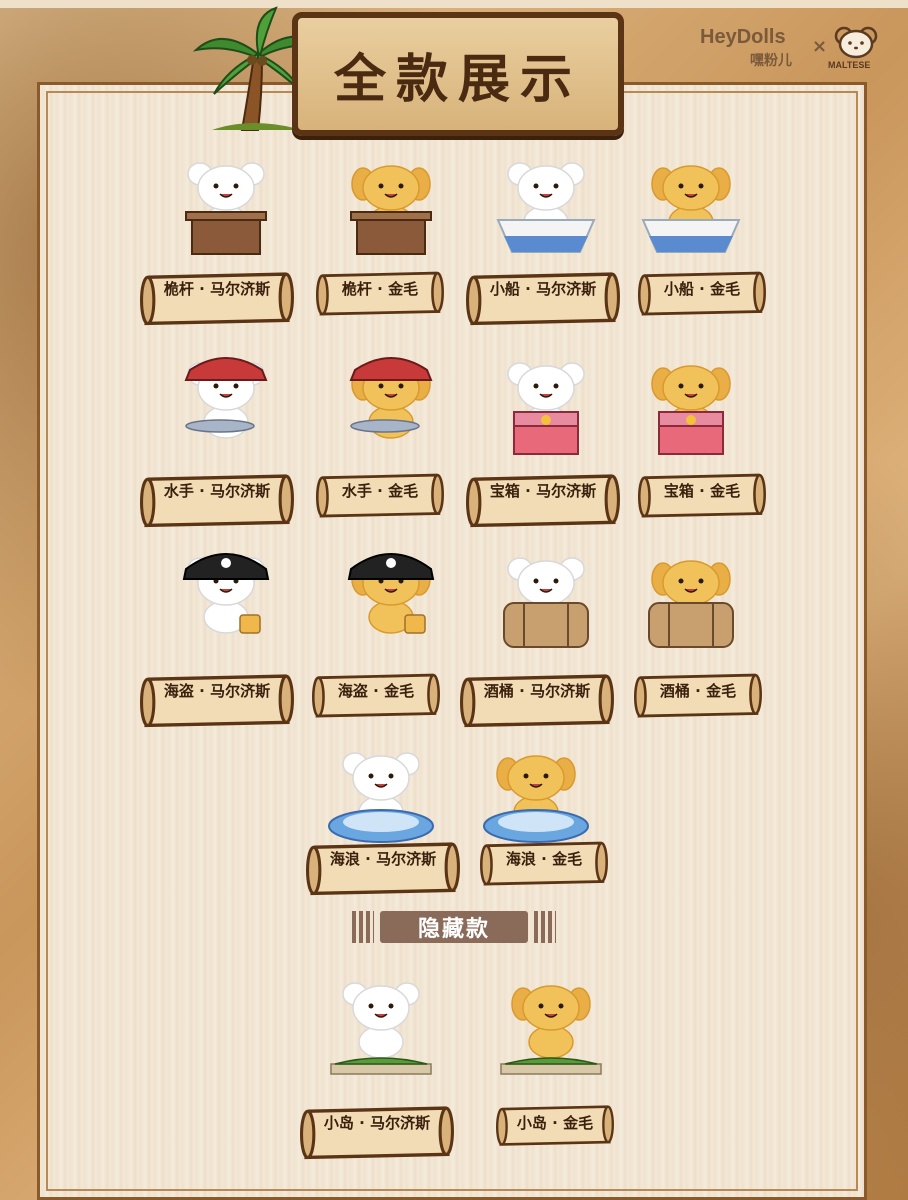 This screenshot has width=908, height=1200. What do you see at coordinates (381, 797) in the screenshot?
I see `figure-wave-white` at bounding box center [381, 797].